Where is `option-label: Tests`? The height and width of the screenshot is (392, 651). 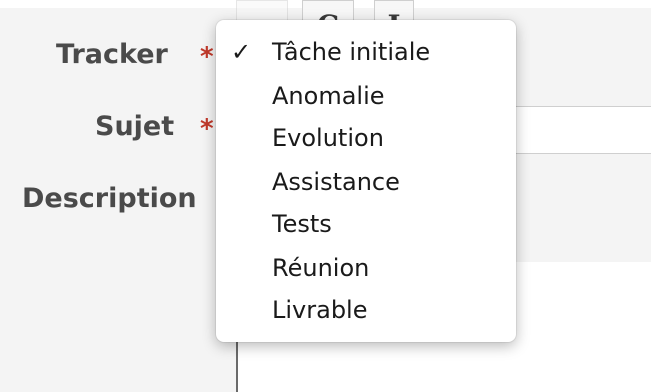 option-label: Tests is located at coordinates (302, 224).